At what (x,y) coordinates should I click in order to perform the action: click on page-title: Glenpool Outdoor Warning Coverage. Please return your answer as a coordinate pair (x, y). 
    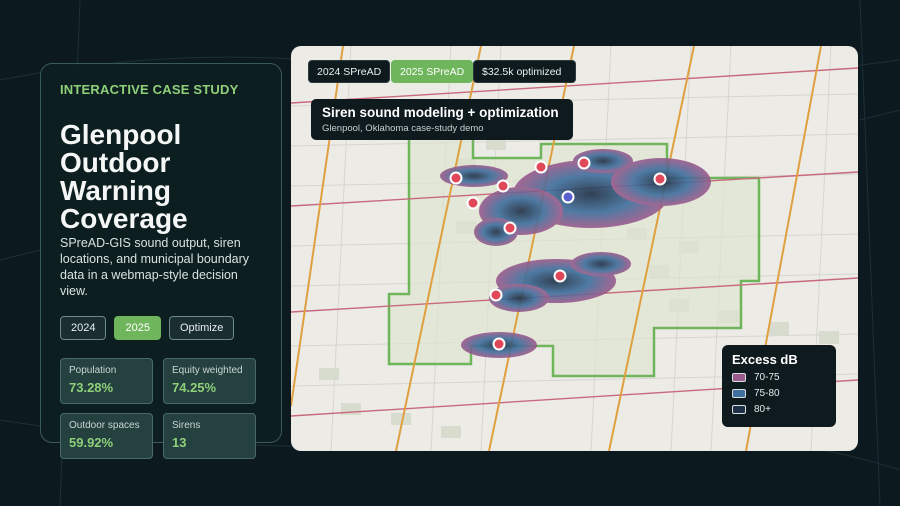
    Looking at the image, I should click on (161, 177).